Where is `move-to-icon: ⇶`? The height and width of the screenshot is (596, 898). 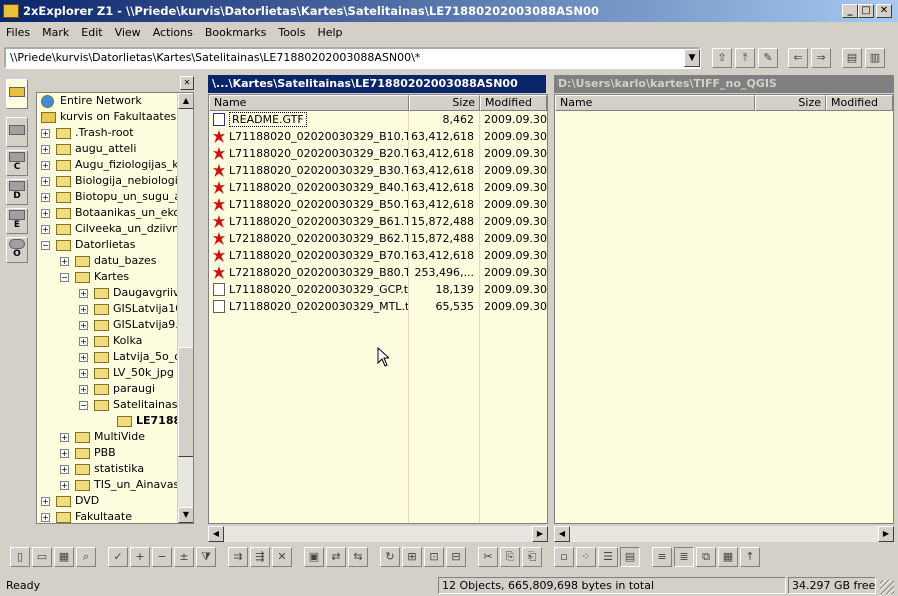 move-to-icon: ⇶ is located at coordinates (260, 557).